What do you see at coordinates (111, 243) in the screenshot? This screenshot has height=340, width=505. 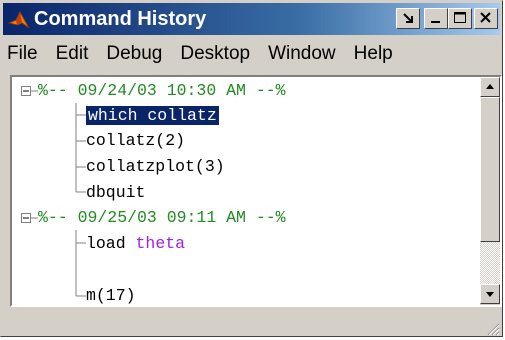 I see `command-text: load` at bounding box center [111, 243].